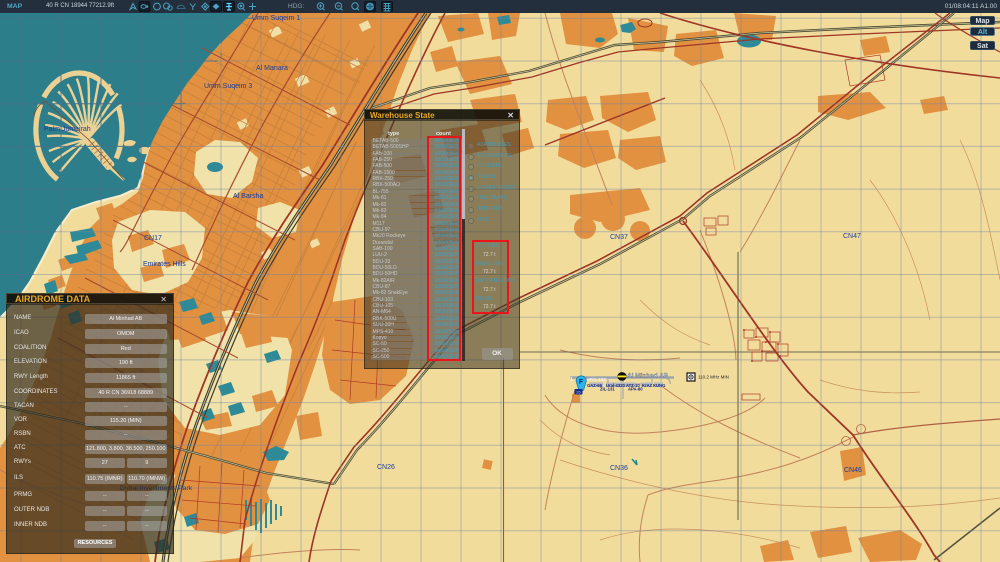 Image resolution: width=1000 pixels, height=562 pixels. Describe the element at coordinates (571, 380) in the screenshot. I see `svg-text: 1` at that location.